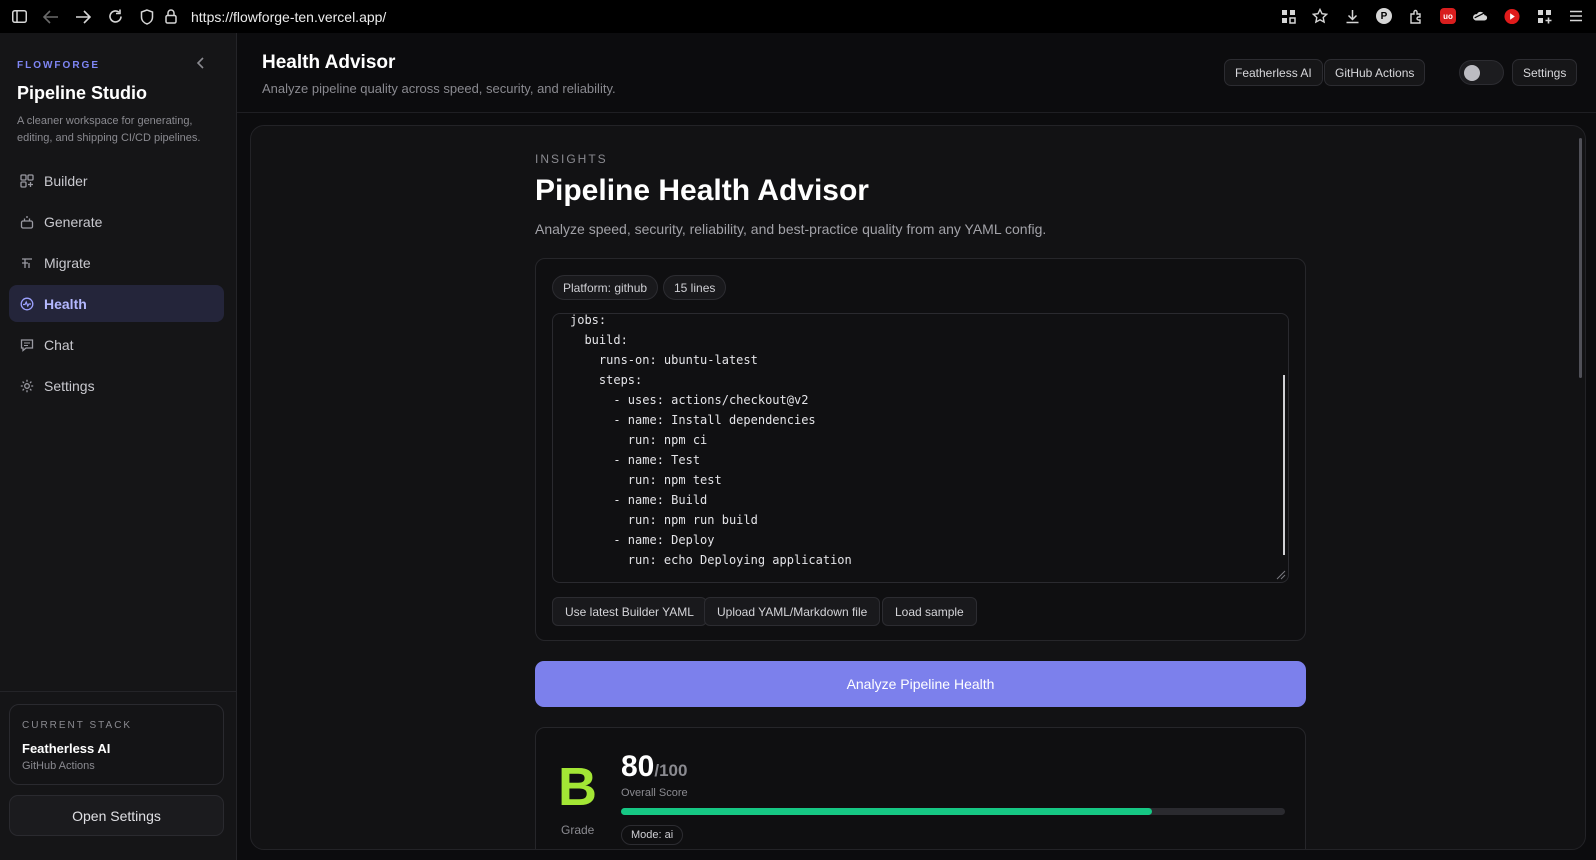 The width and height of the screenshot is (1596, 860). Describe the element at coordinates (27, 345) in the screenshot. I see `chat-icon` at that location.